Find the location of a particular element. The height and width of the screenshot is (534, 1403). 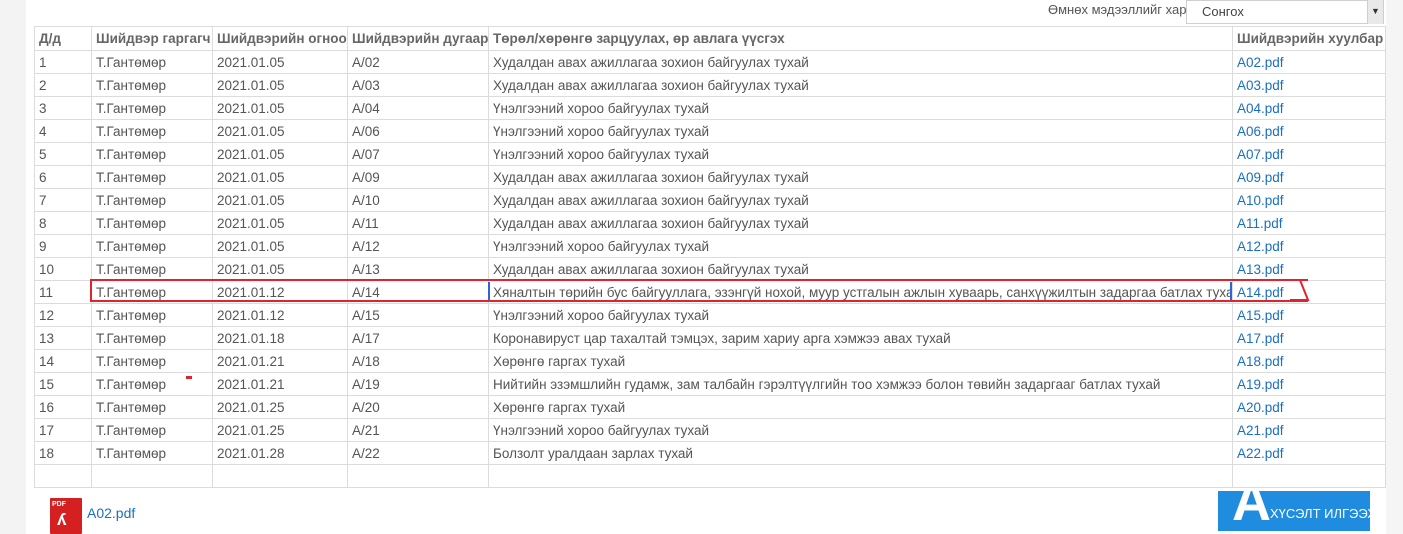

row-number: A/22 is located at coordinates (418, 453).